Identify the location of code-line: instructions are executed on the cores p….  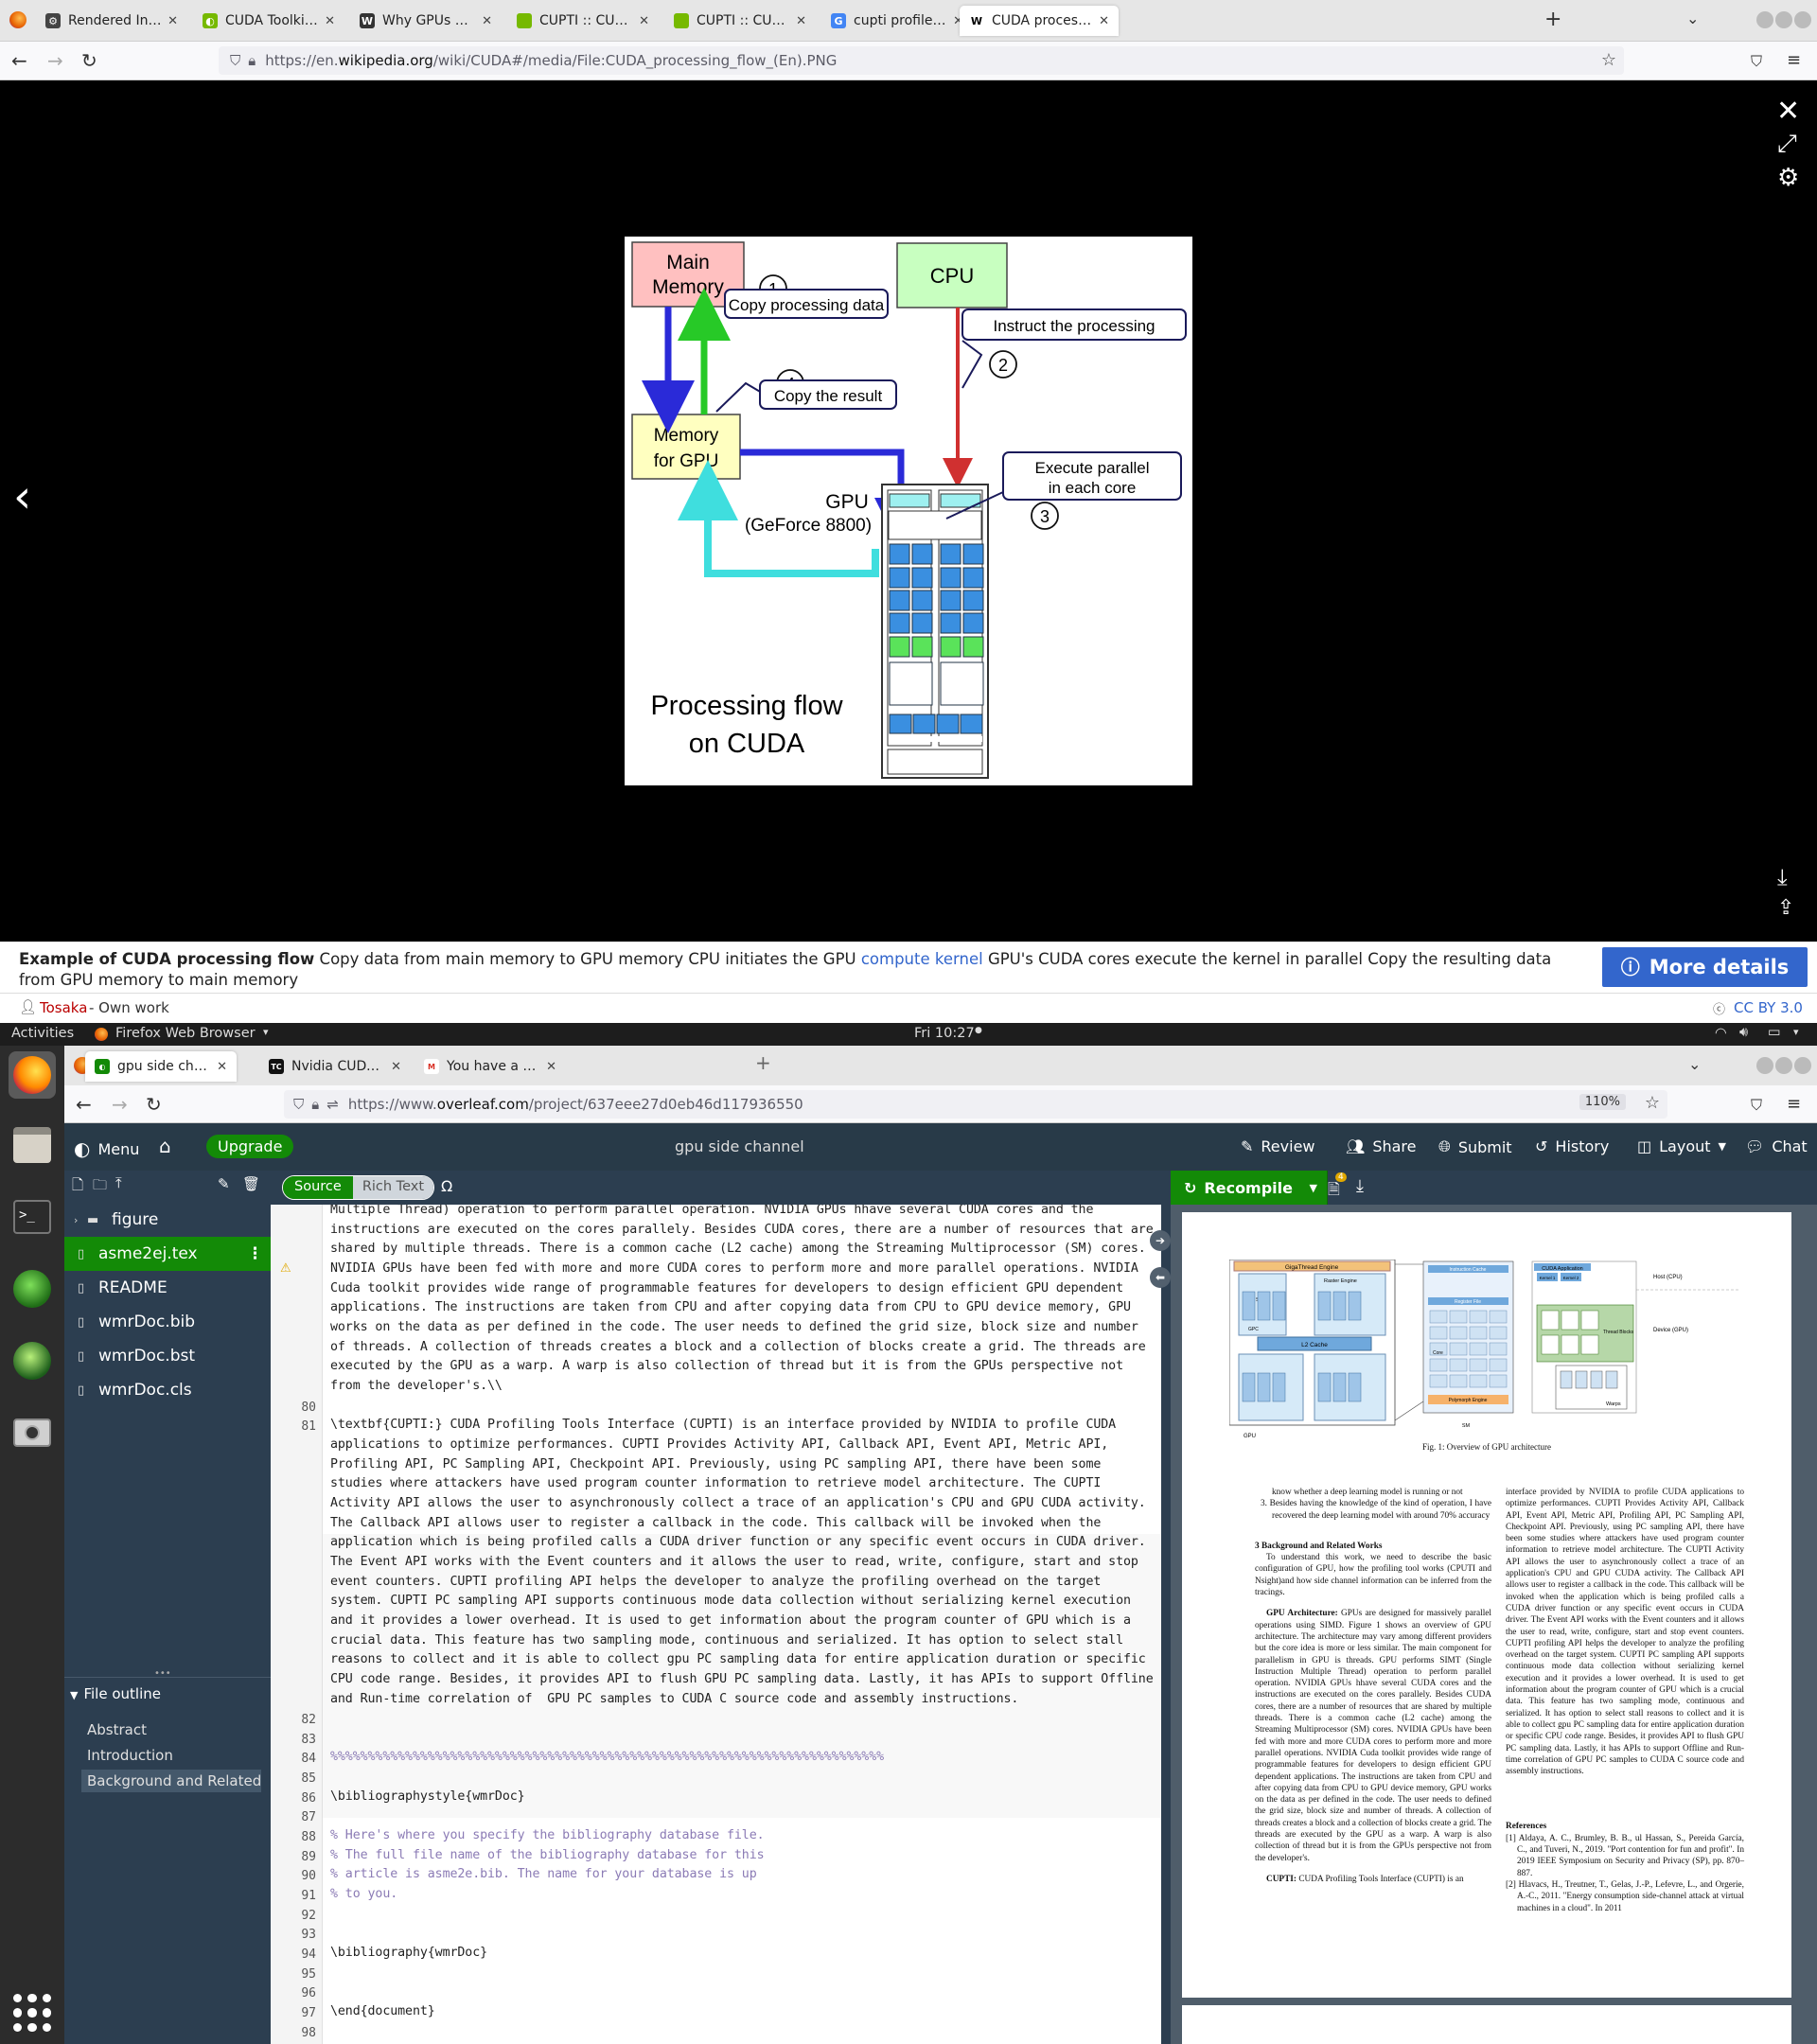
(742, 1230).